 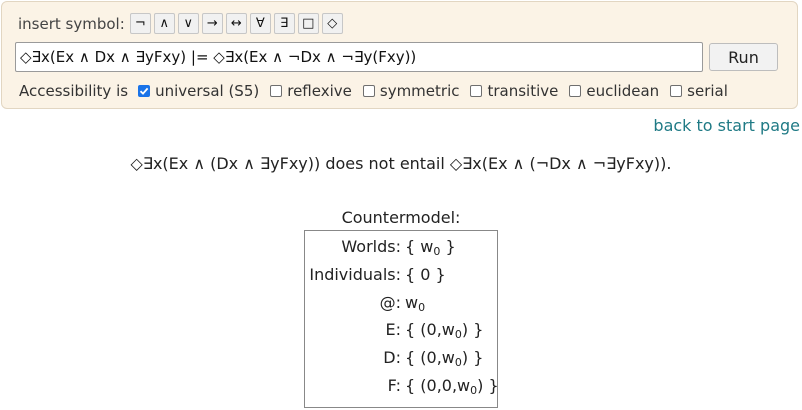 I want to click on option-label-euclidean: euclidean, so click(x=623, y=91).